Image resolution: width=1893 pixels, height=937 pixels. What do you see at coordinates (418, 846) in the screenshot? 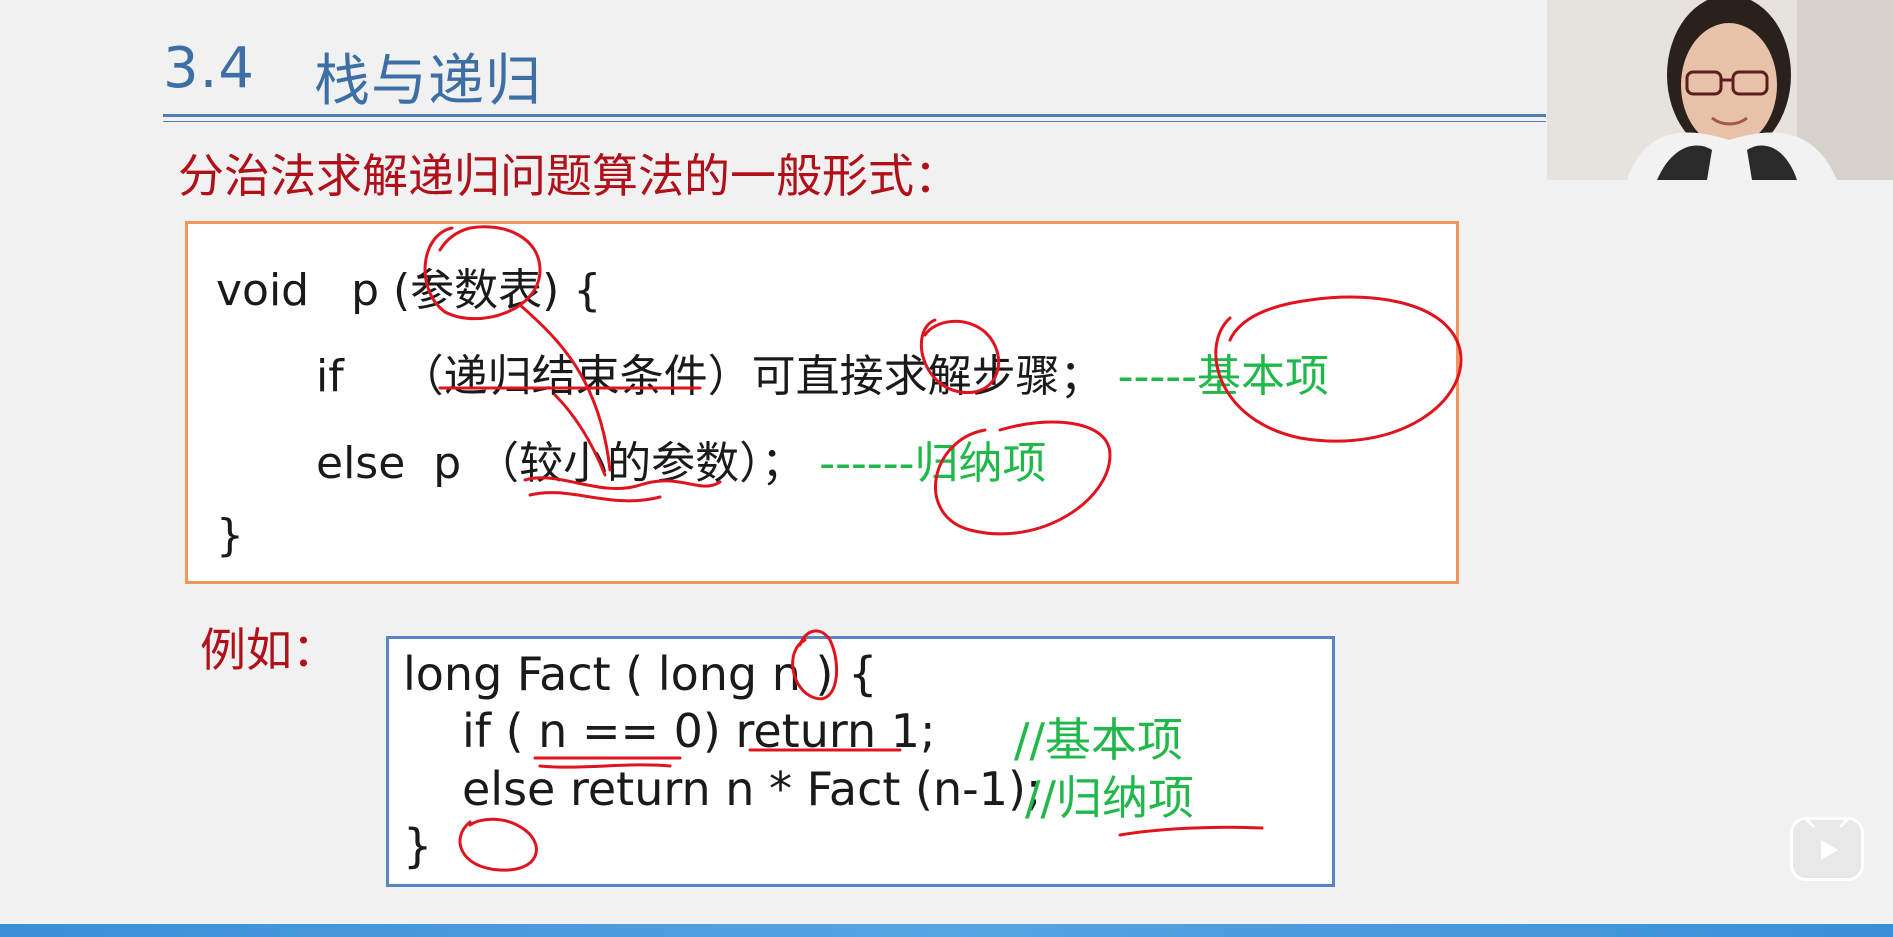
I see `example-line-4: }` at bounding box center [418, 846].